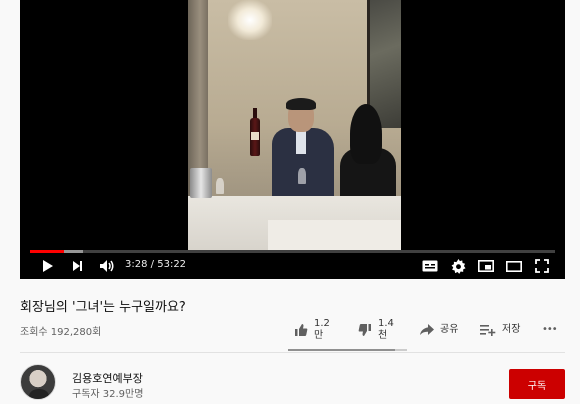 The width and height of the screenshot is (580, 404). I want to click on settings-button, so click(458, 266).